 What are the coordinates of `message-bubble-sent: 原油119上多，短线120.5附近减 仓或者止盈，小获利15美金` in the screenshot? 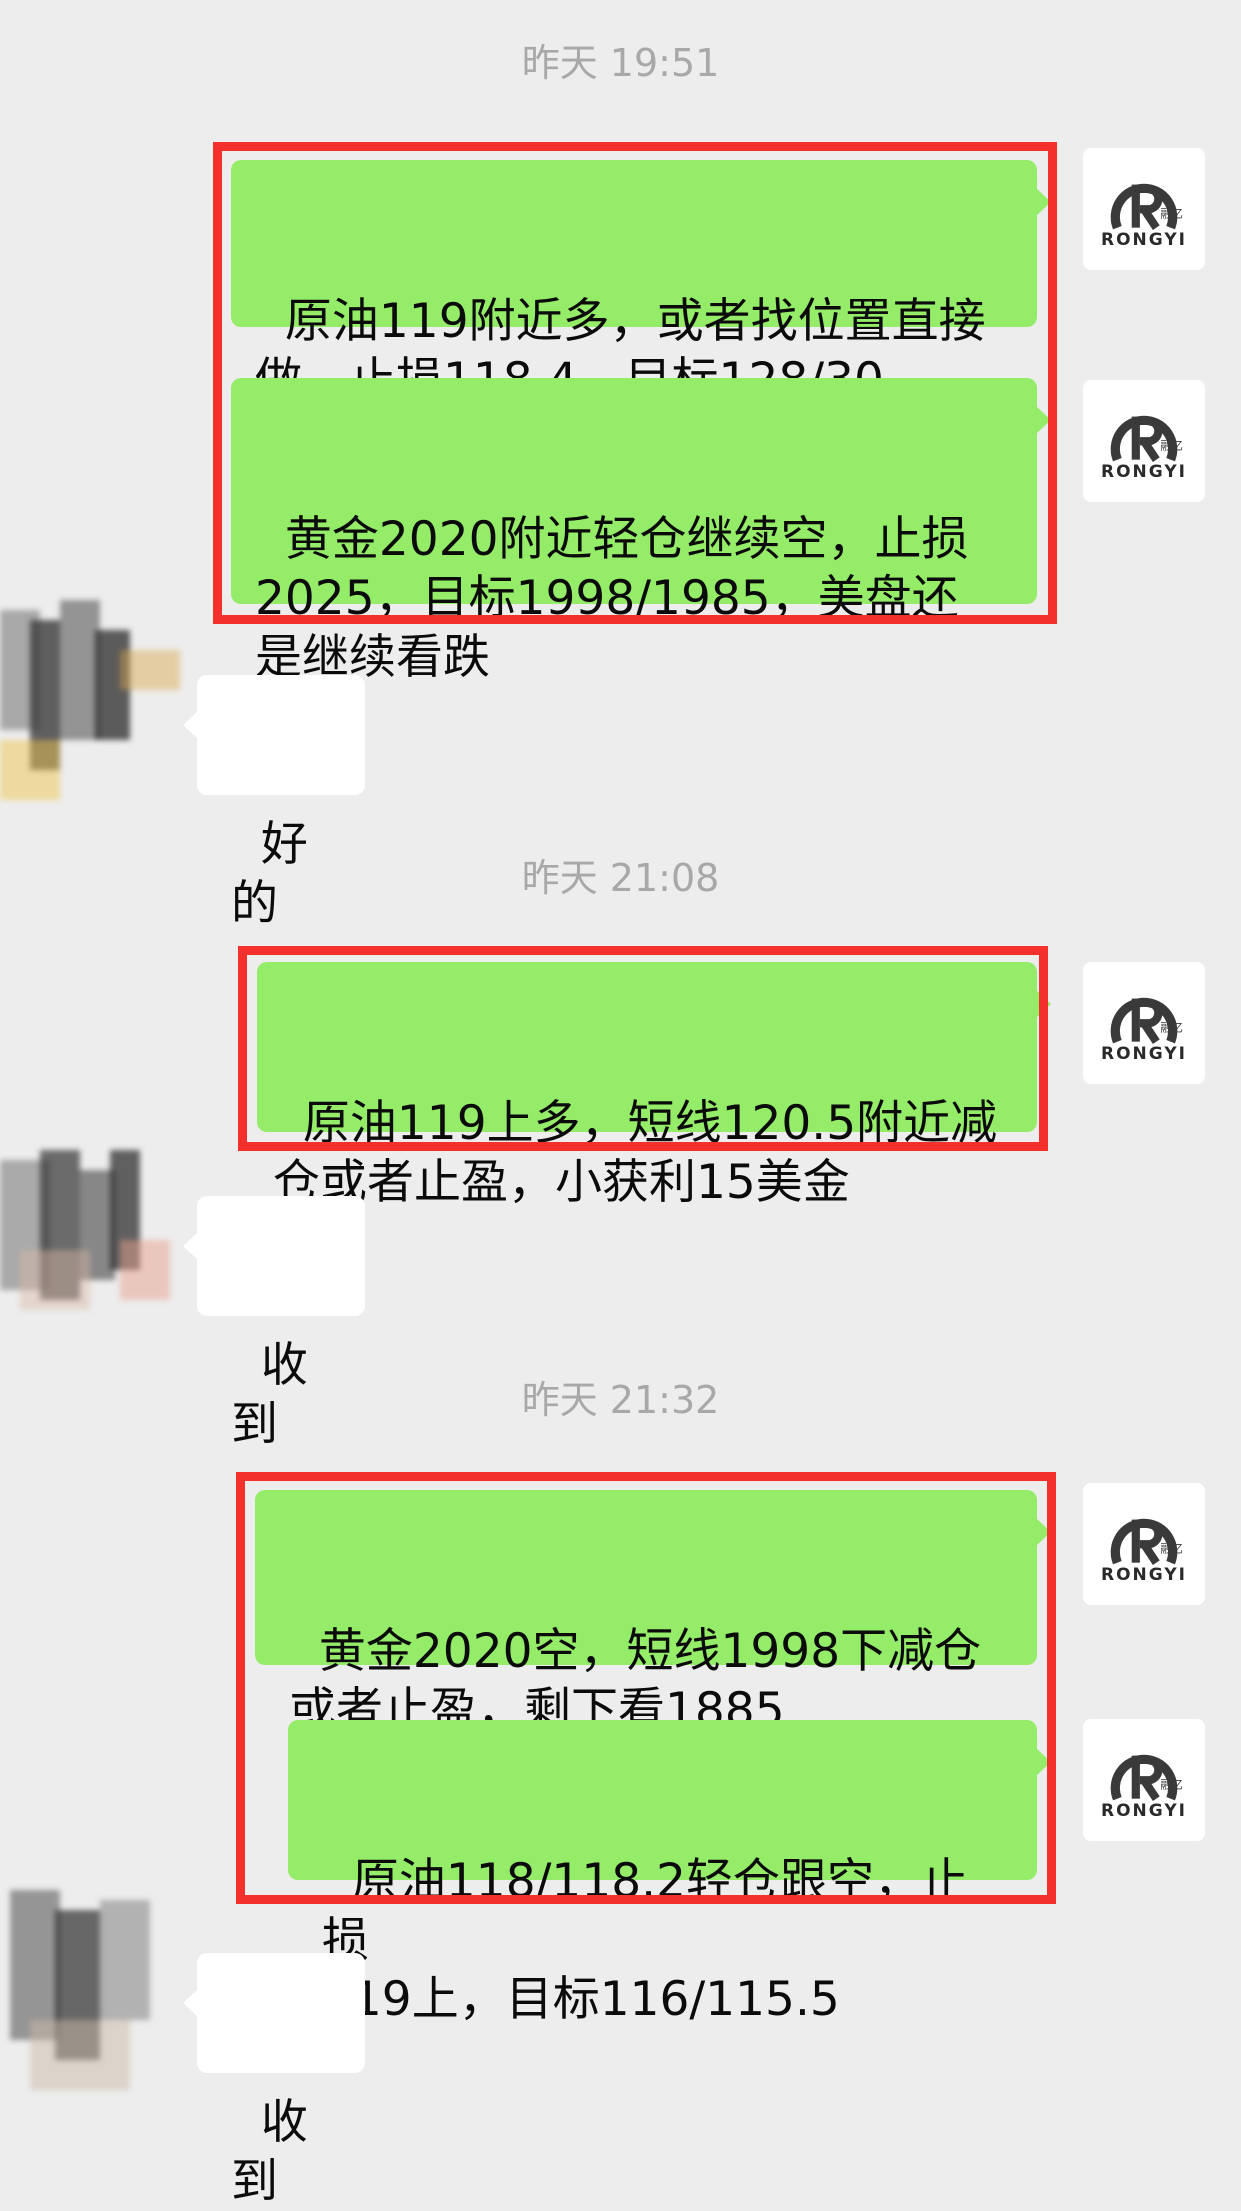 It's located at (654, 1086).